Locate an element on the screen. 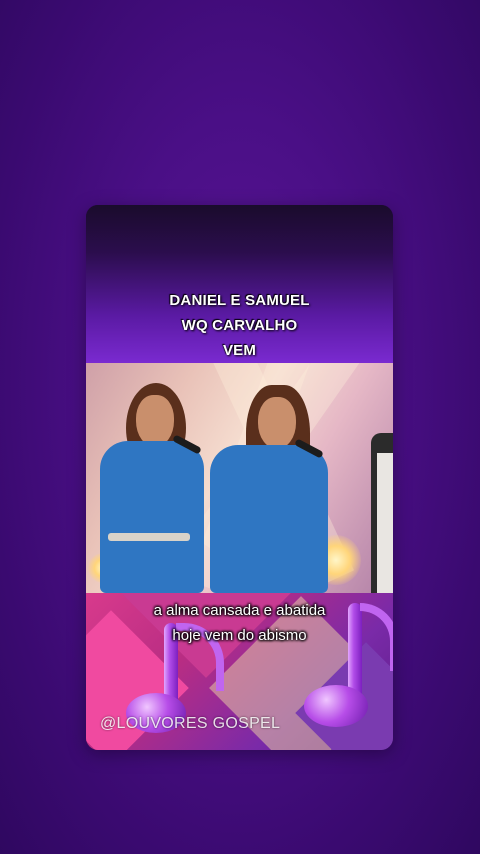 This screenshot has width=480, height=854. video-header: DANIEL E SAMUEL WQ CARVALHO VEM is located at coordinates (239, 284).